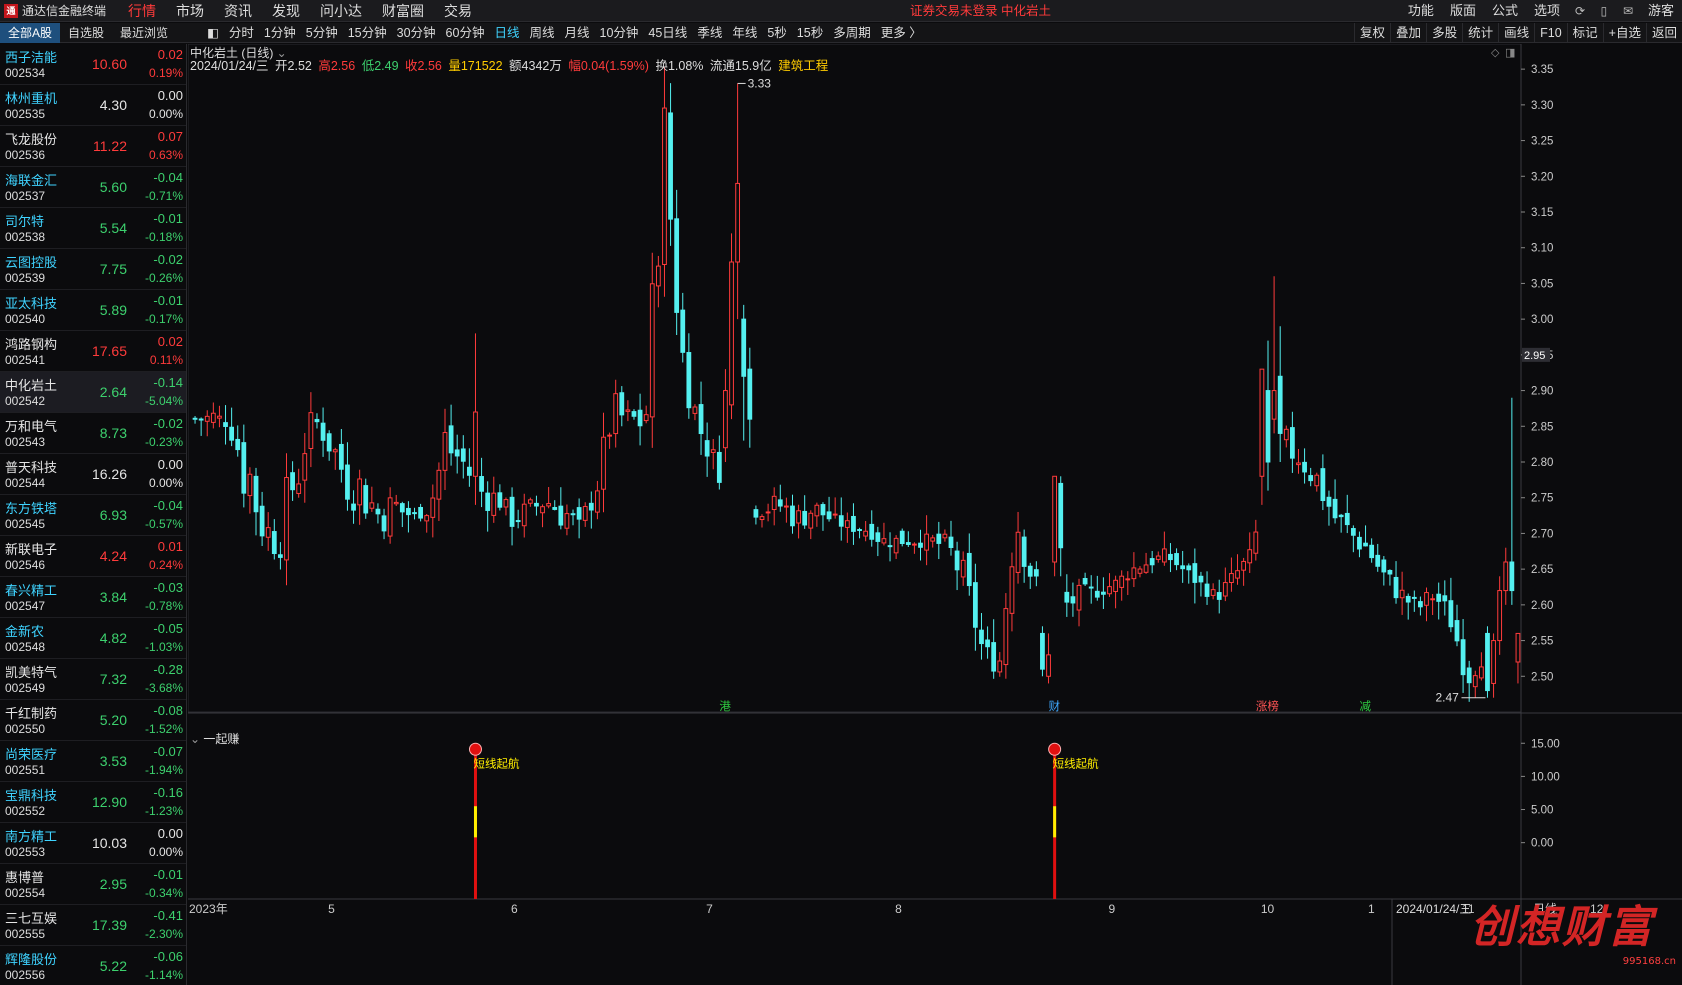 The height and width of the screenshot is (985, 1682). I want to click on tool-button-0: 复权, so click(1372, 33).